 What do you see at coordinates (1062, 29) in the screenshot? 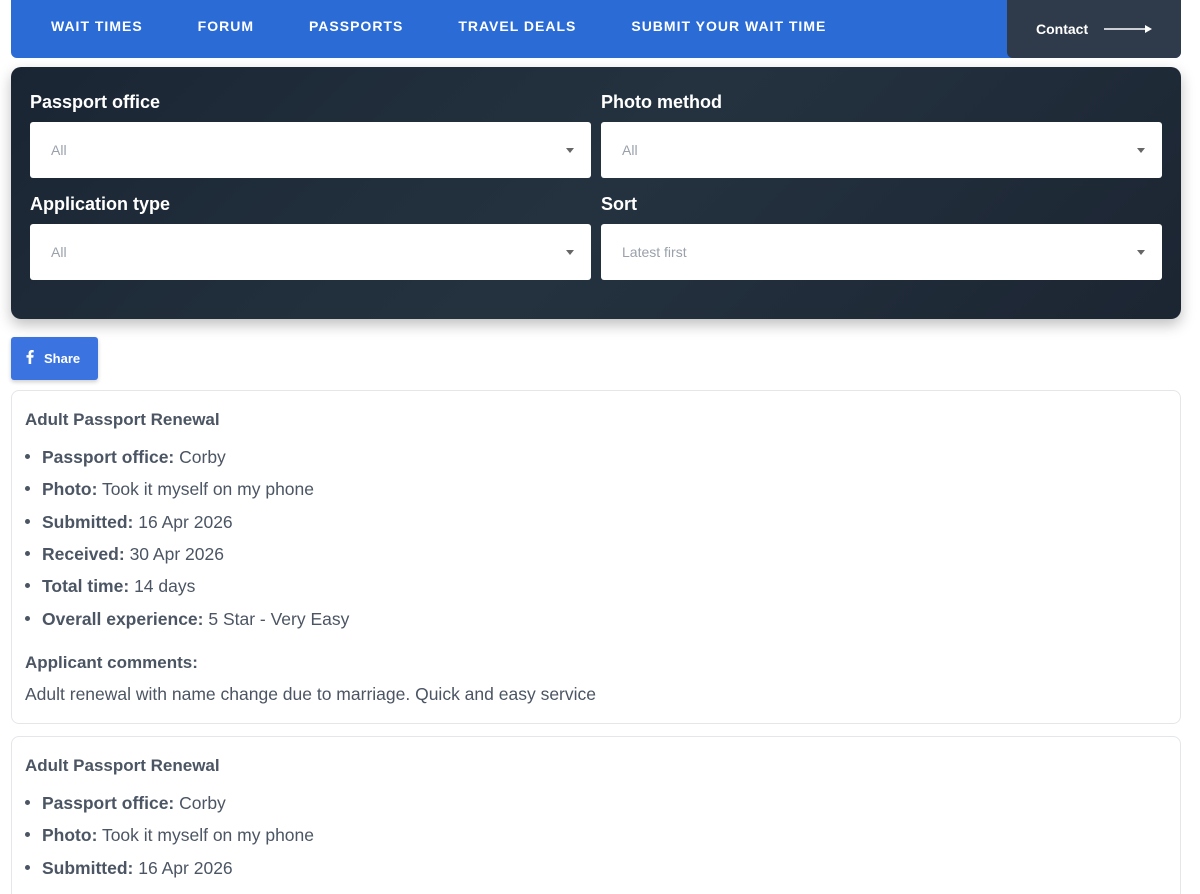
I see `contact-label: Contact` at bounding box center [1062, 29].